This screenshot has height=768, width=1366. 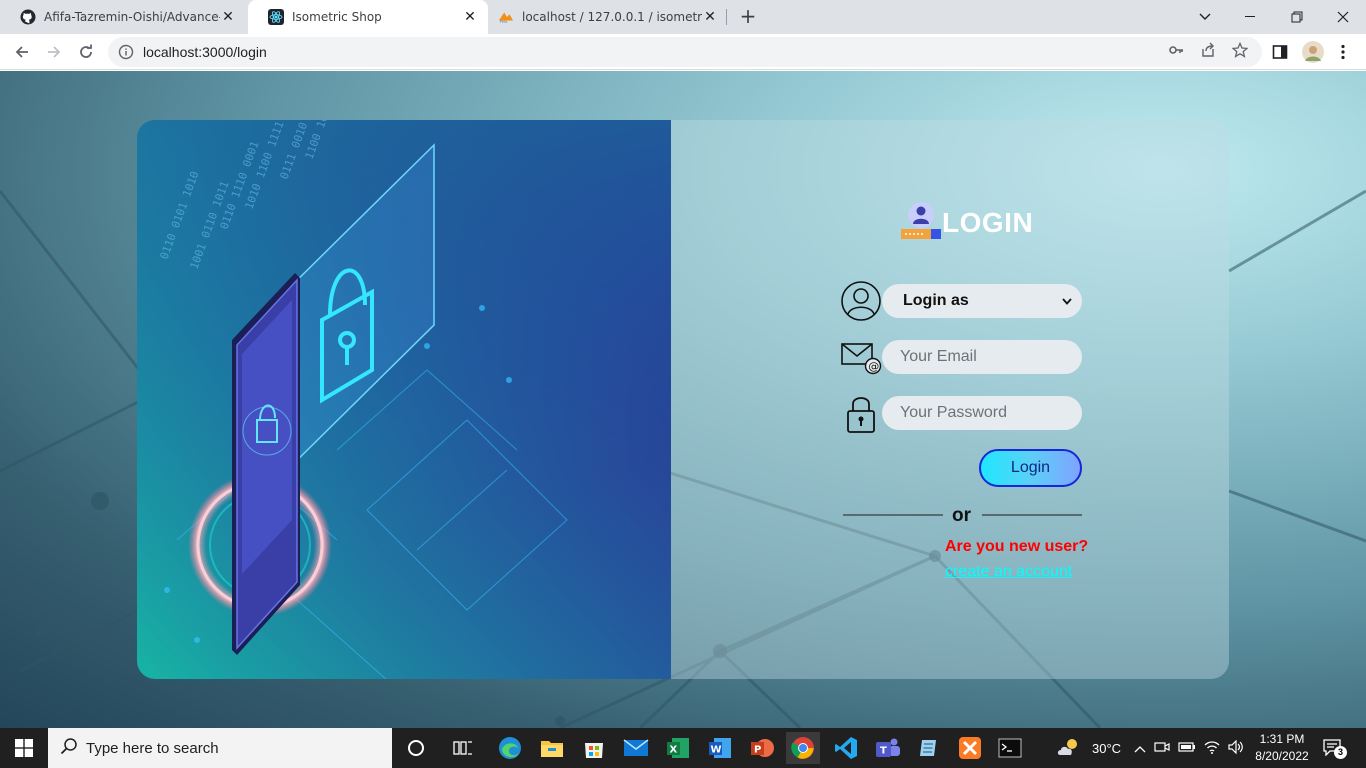 What do you see at coordinates (954, 412) in the screenshot?
I see `password-placeholder: Your Password` at bounding box center [954, 412].